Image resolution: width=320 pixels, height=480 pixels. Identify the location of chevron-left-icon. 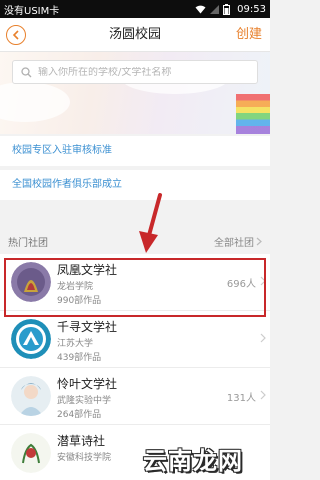
(15, 35).